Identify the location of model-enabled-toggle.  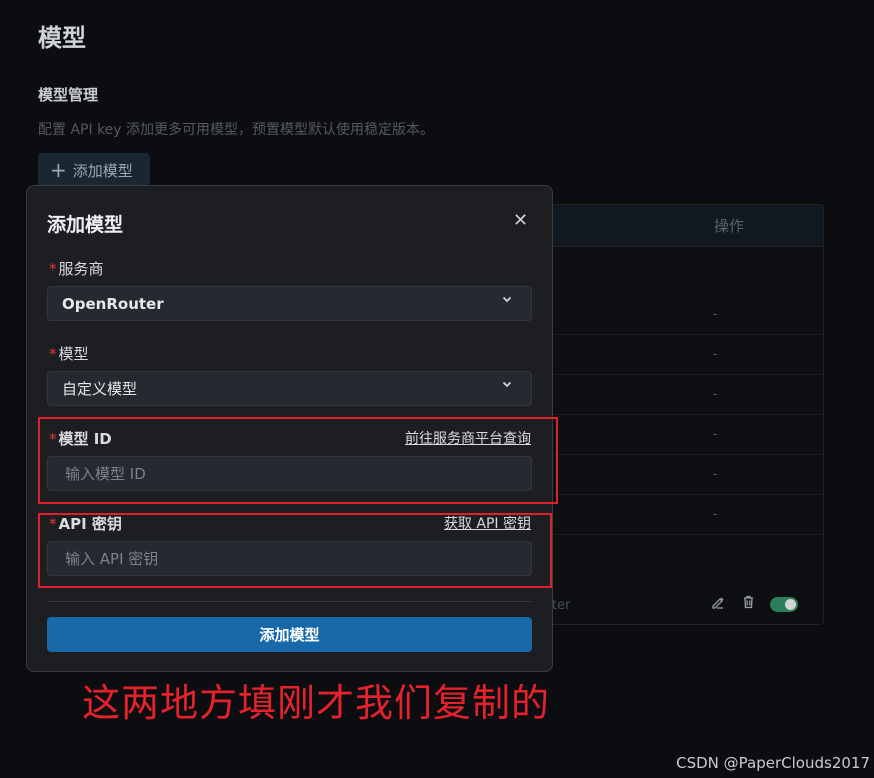
(784, 604).